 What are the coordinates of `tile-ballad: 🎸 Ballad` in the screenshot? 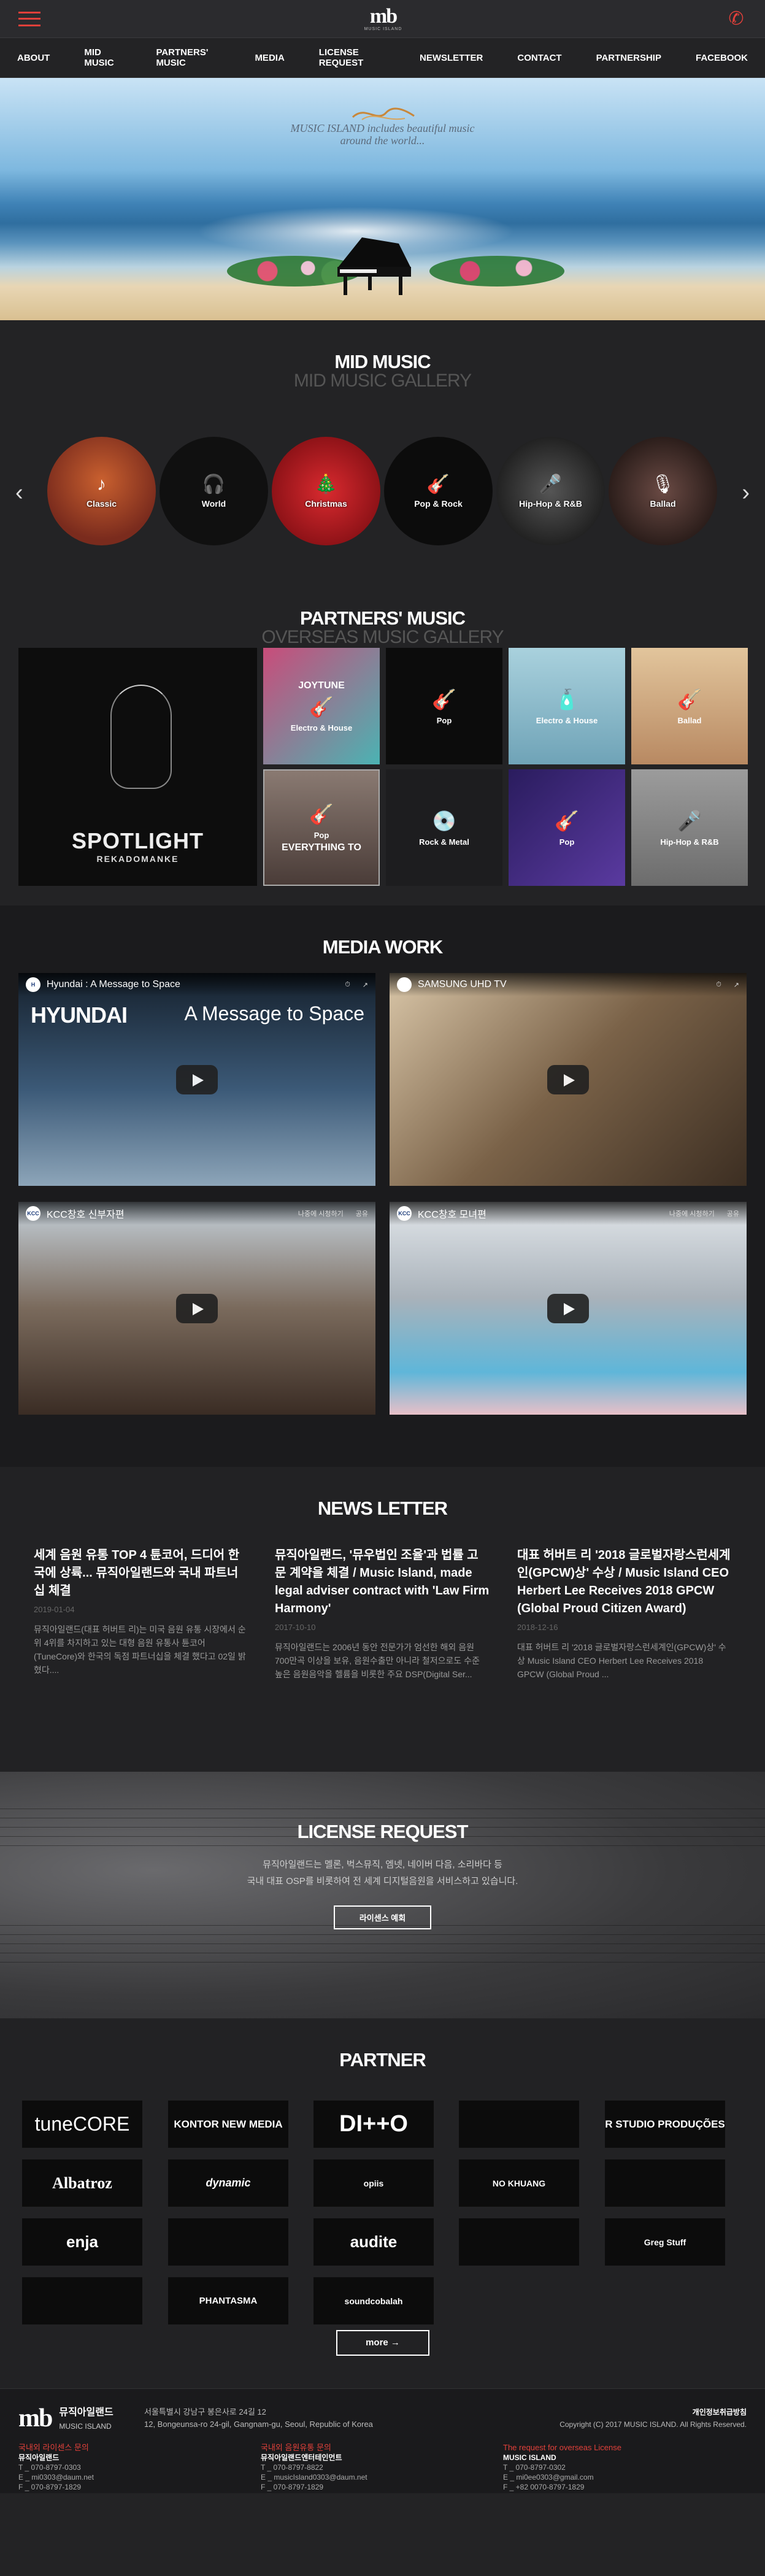 It's located at (689, 706).